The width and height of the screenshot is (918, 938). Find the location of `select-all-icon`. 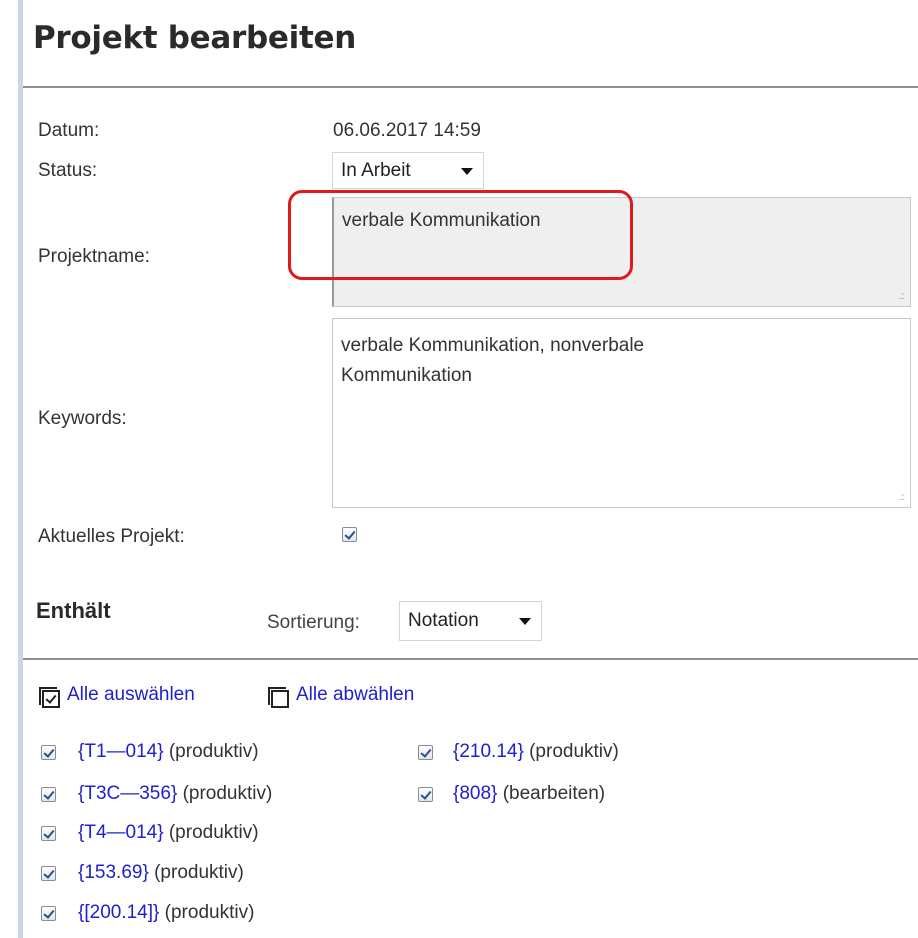

select-all-icon is located at coordinates (49, 697).